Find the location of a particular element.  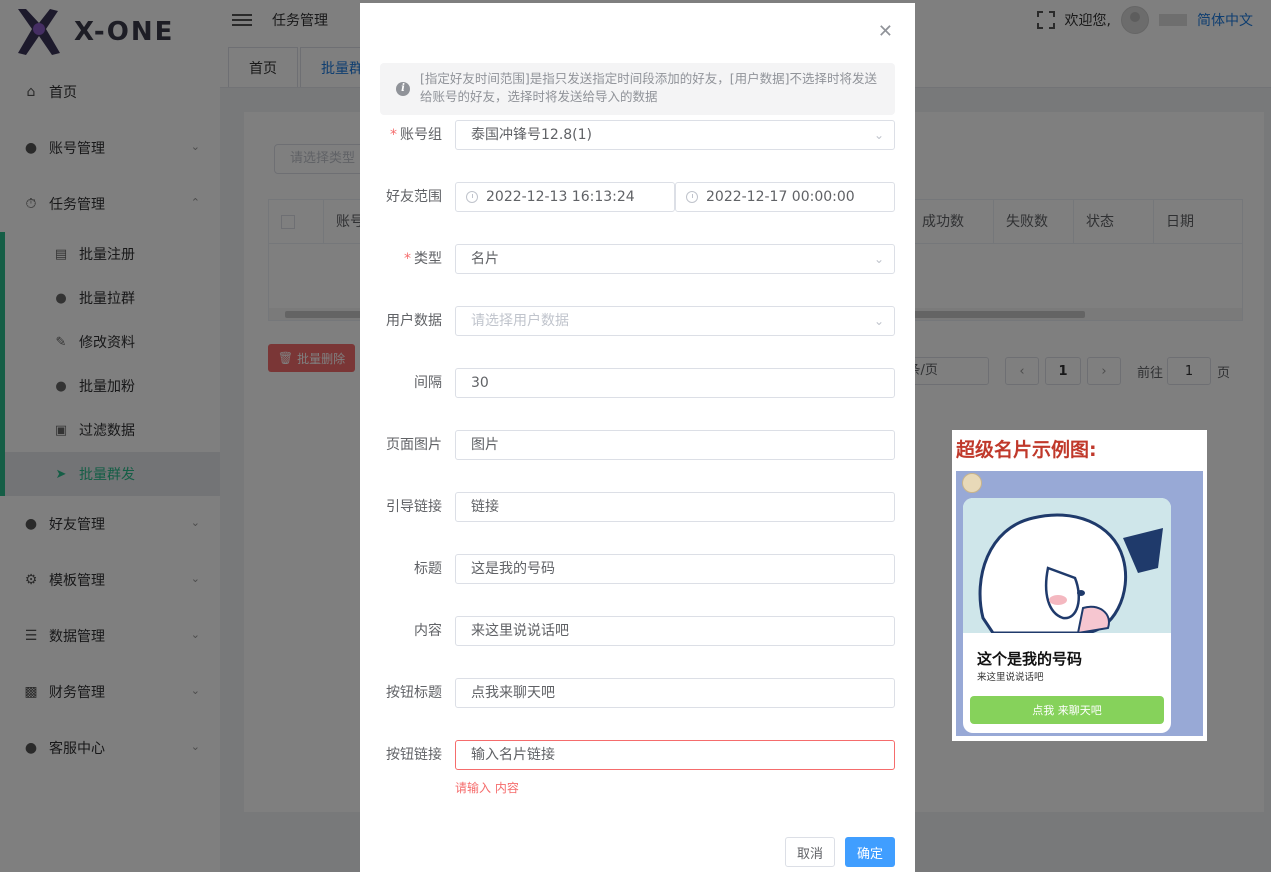

sheep-illustration is located at coordinates (1067, 565).